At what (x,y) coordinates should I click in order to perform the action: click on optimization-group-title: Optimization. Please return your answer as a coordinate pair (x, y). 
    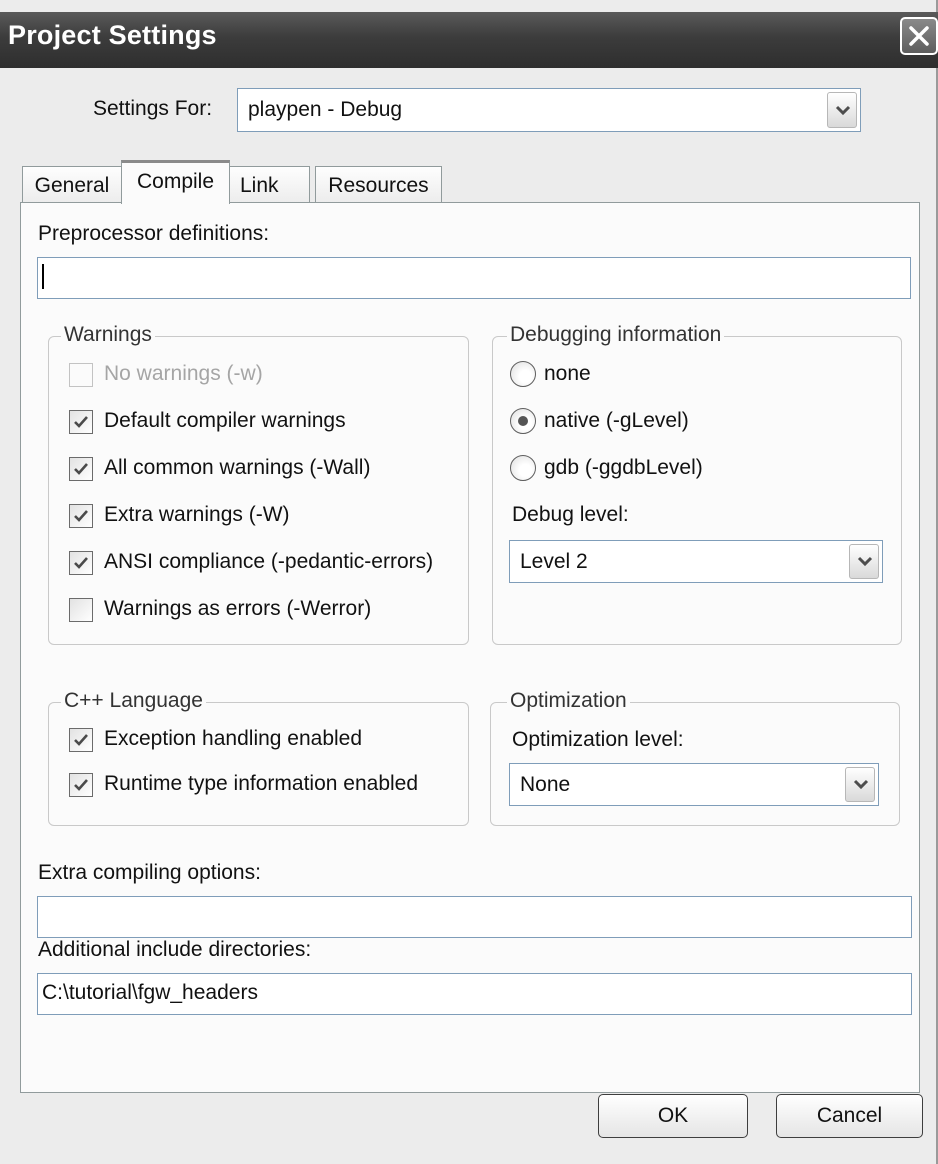
    Looking at the image, I should click on (568, 701).